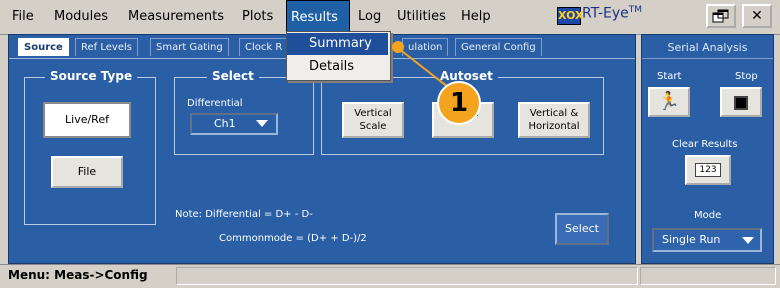 Image resolution: width=780 pixels, height=288 pixels. I want to click on select-group: Select Differential Ch1, so click(244, 112).